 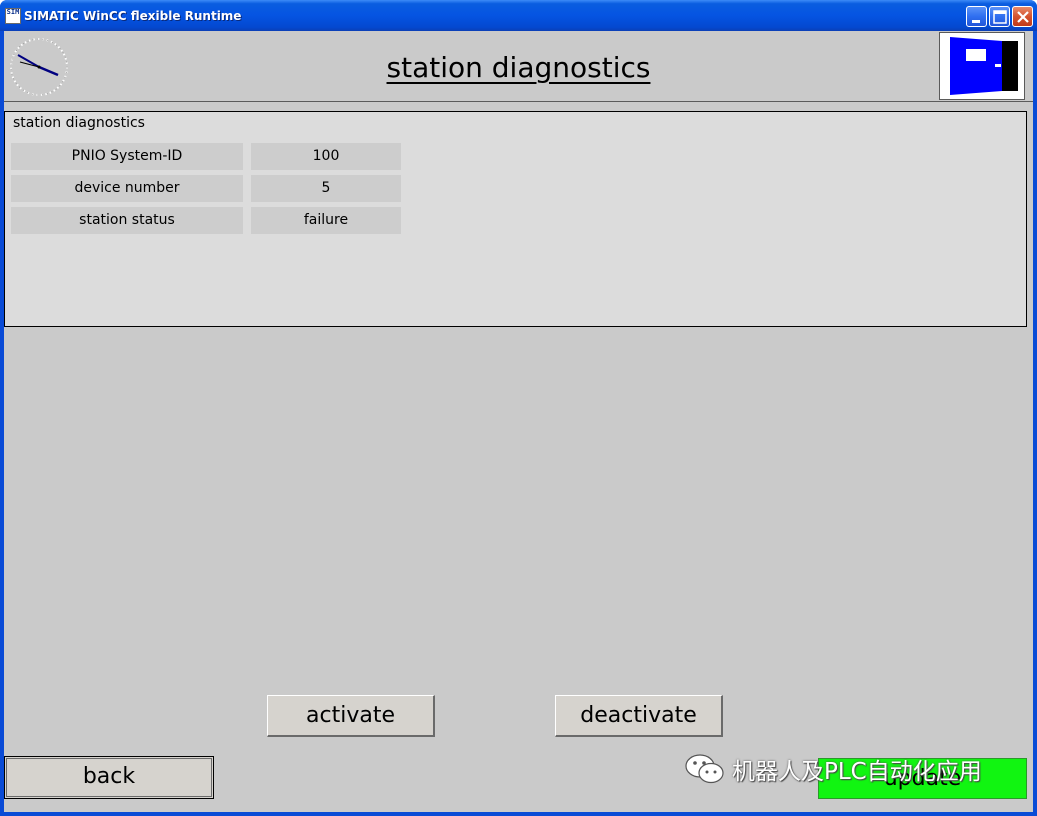 I want to click on row-label: device number, so click(x=127, y=188).